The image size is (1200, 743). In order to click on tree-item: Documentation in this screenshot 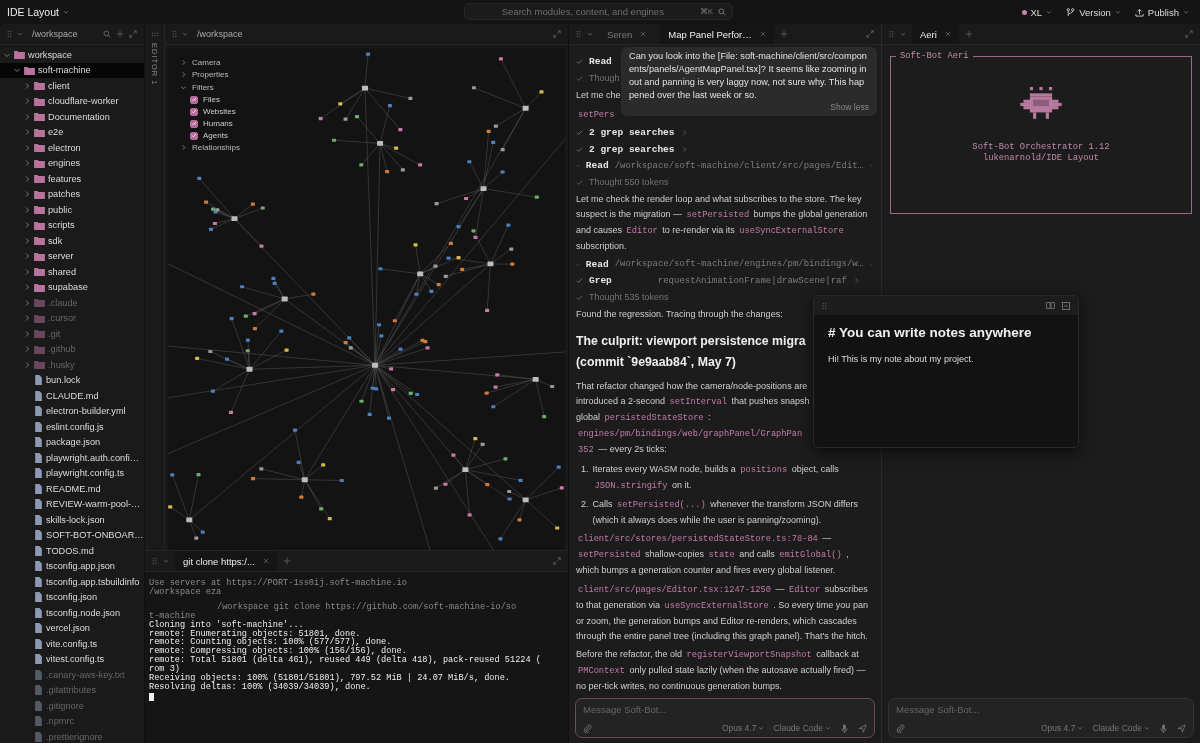, I will do `click(72, 117)`.